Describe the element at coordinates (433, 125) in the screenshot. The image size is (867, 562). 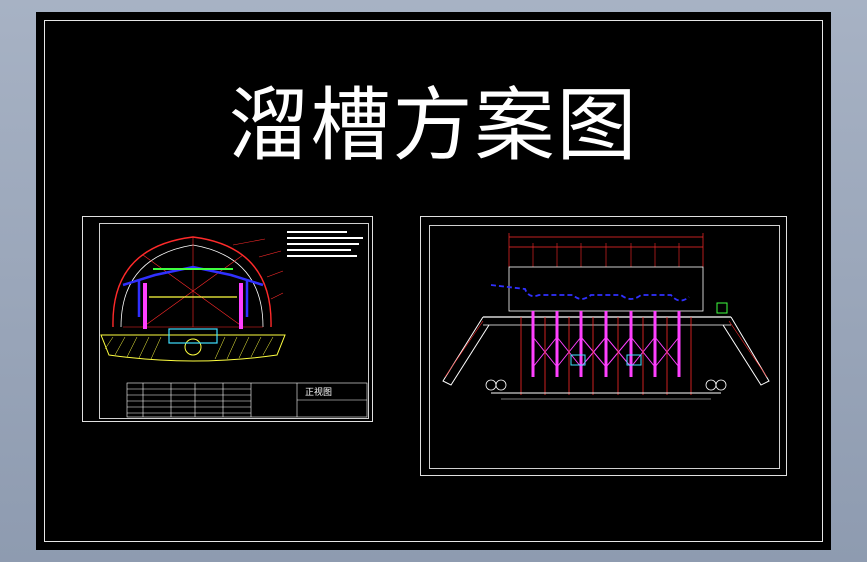
I see `sheet-title: 溜槽方案图` at that location.